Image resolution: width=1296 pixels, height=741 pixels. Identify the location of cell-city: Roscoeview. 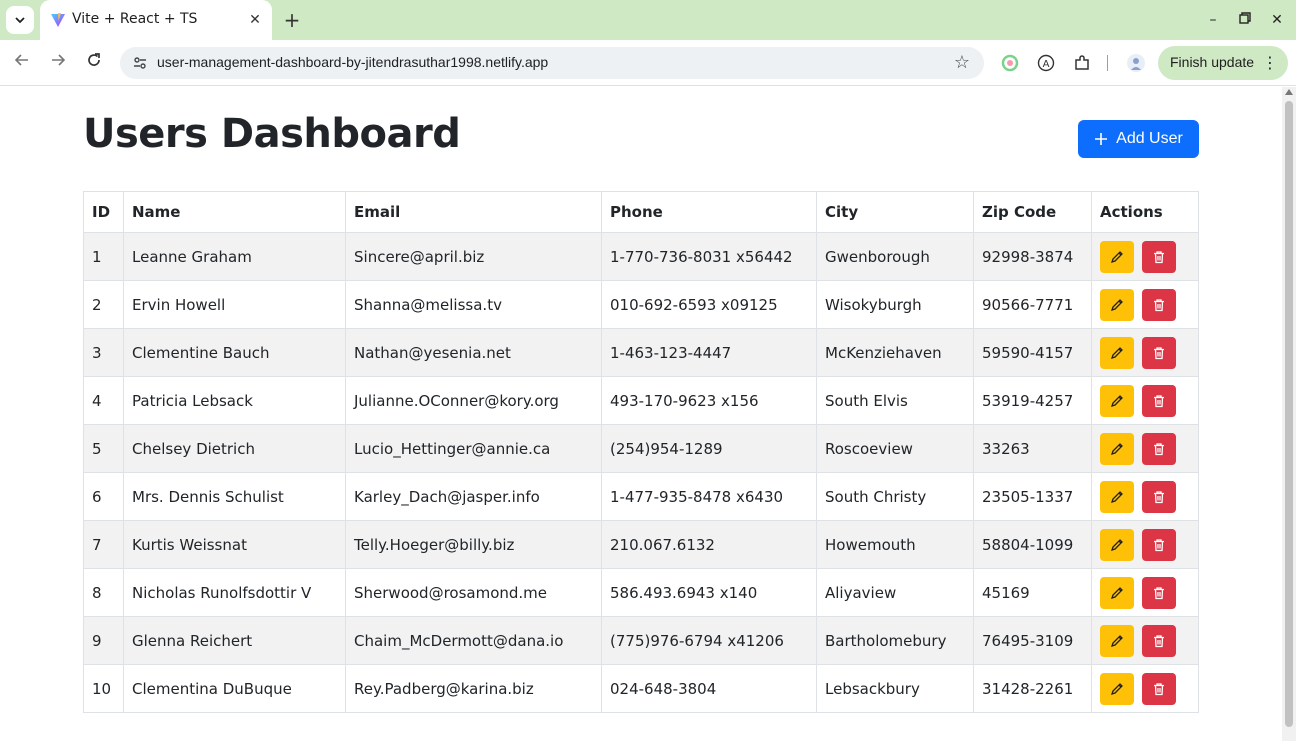
(895, 448).